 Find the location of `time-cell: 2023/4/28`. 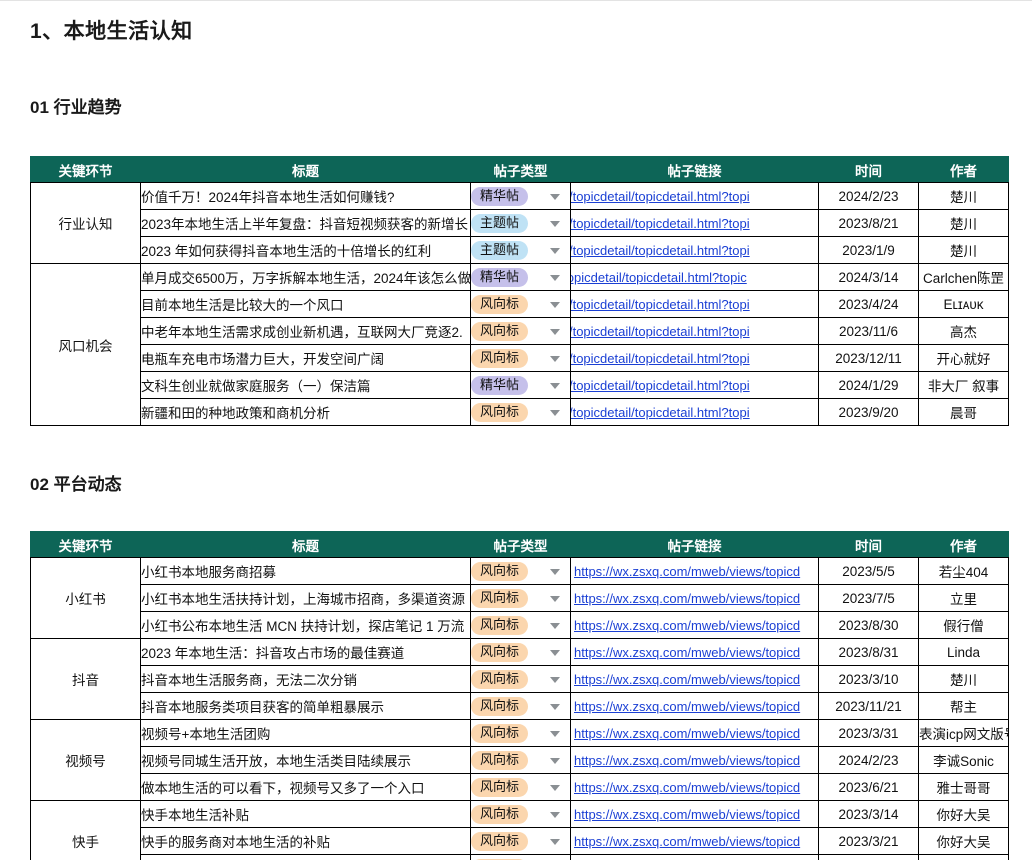

time-cell: 2023/4/28 is located at coordinates (868, 857).